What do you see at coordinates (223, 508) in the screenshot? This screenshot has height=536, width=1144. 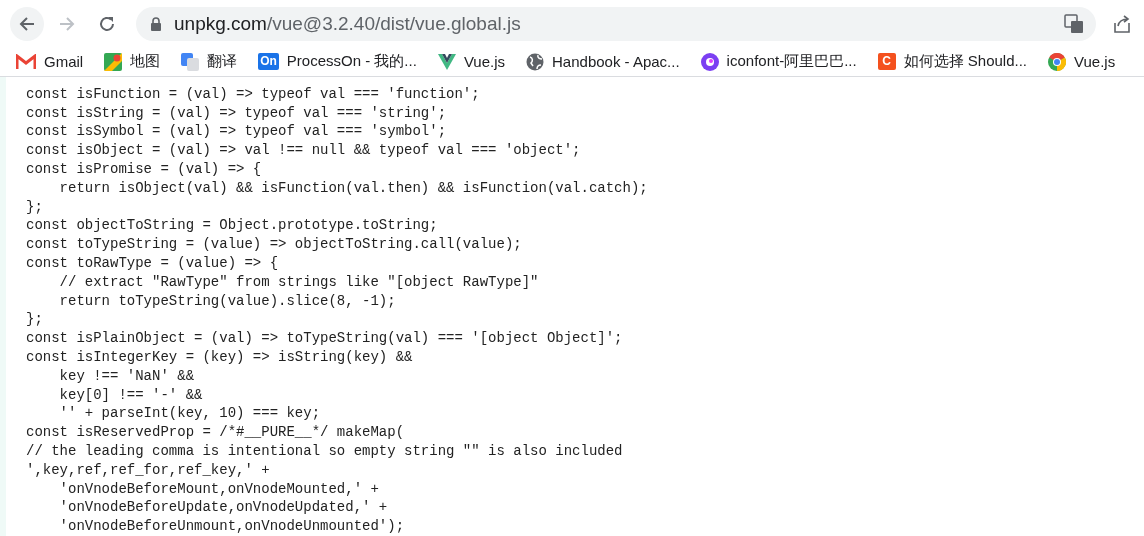 I see `code-line: 'onVnodeBeforeUpdate,onVnodeUpdated,' +` at bounding box center [223, 508].